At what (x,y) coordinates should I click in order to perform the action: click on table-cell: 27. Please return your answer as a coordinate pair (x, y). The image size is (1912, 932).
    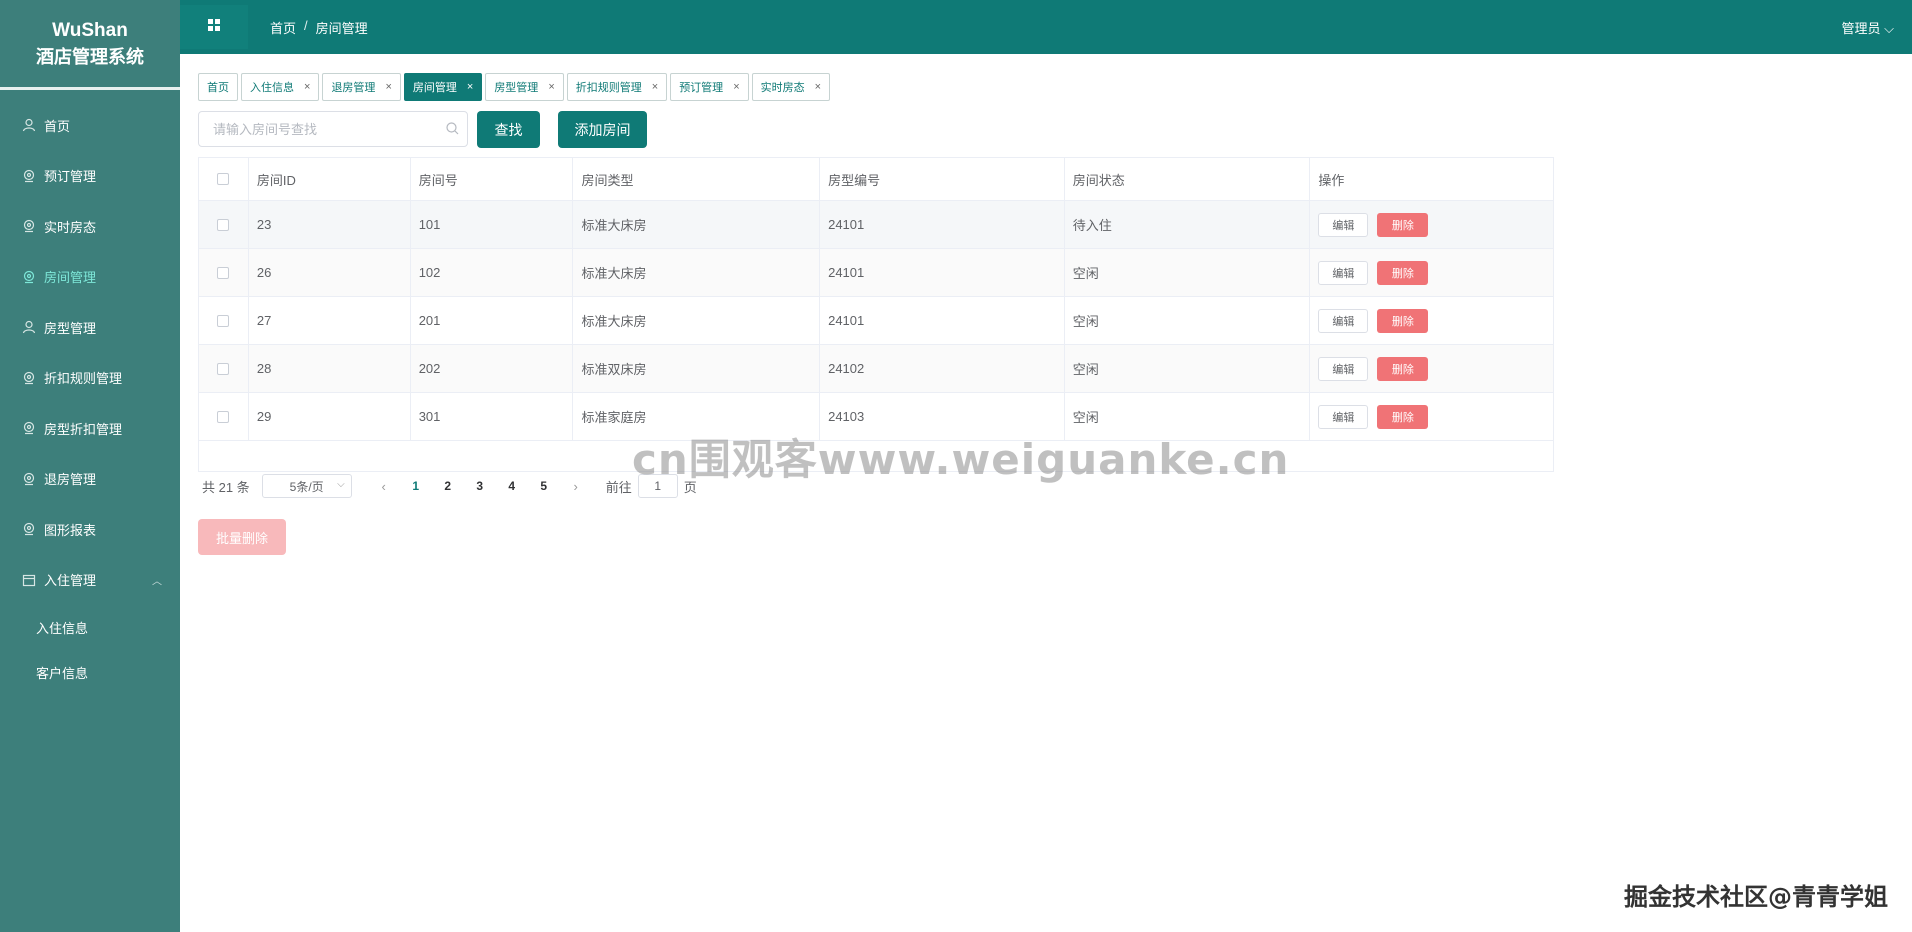
    Looking at the image, I should click on (330, 320).